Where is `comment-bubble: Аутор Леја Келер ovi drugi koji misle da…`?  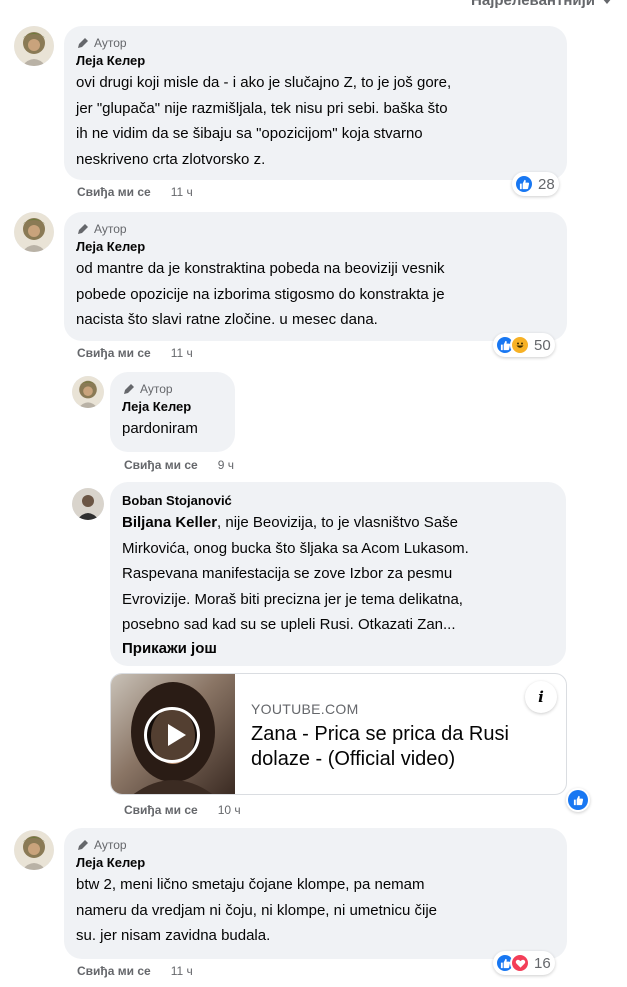 comment-bubble: Аутор Леја Келер ovi drugi koji misle da… is located at coordinates (315, 103).